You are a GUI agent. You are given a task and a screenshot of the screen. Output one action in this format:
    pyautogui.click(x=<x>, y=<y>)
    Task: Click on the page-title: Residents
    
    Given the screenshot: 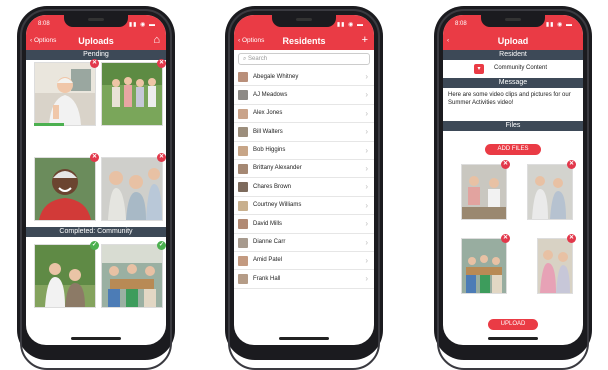 What is the action you would take?
    pyautogui.click(x=304, y=41)
    